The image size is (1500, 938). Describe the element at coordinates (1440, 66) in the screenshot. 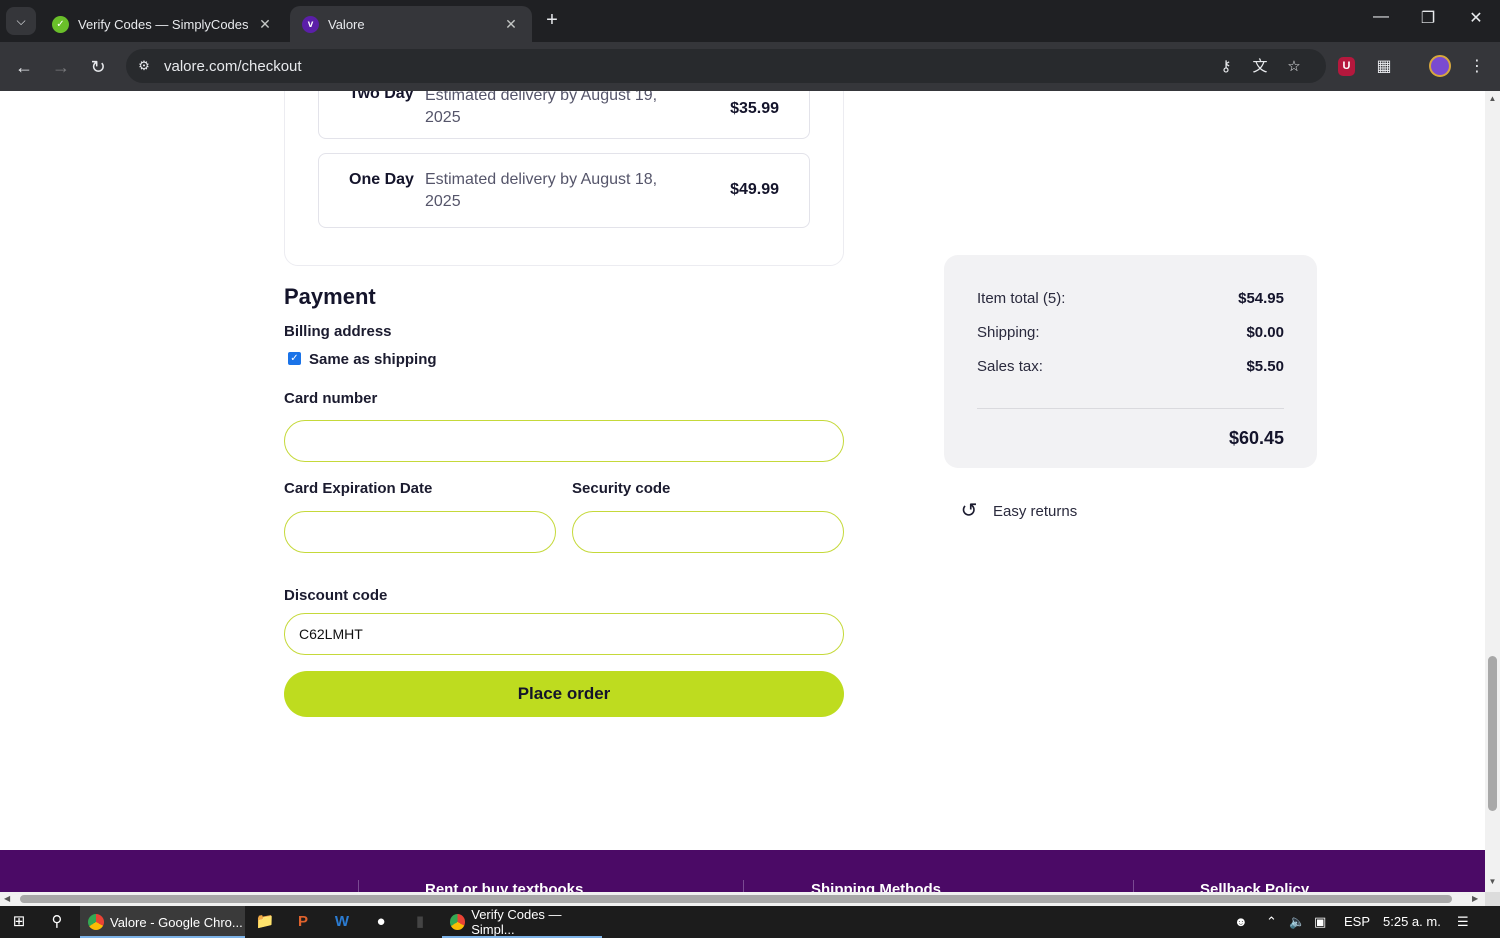

I see `profile-avatar` at that location.